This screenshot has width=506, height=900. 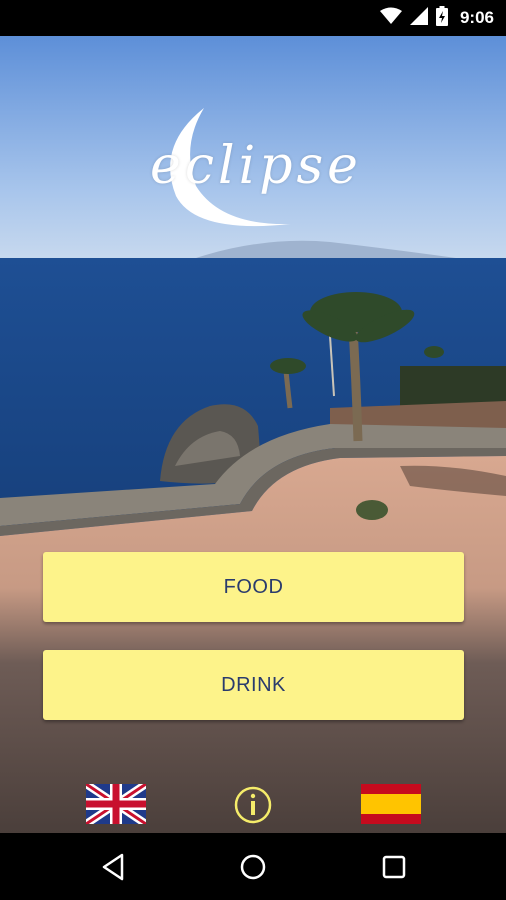 I want to click on status-time: 9:06, so click(x=476, y=17).